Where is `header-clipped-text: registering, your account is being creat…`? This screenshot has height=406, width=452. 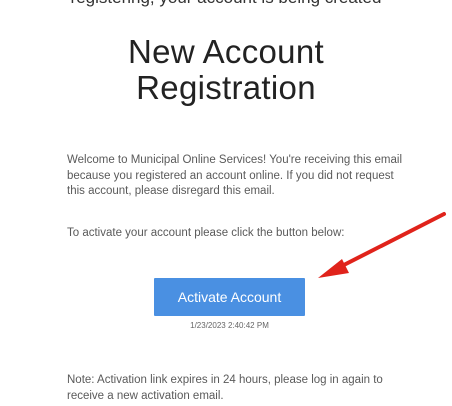 header-clipped-text: registering, your account is being creat… is located at coordinates (226, 4).